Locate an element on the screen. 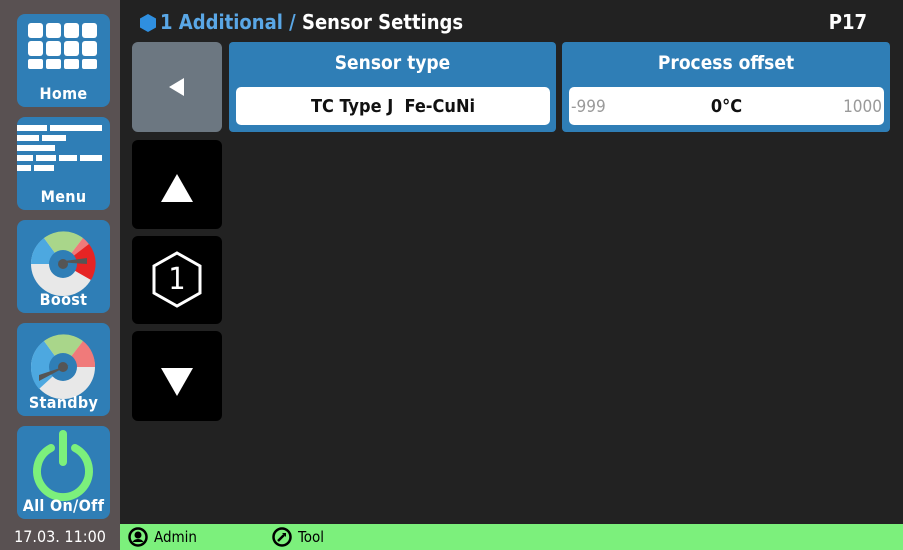 The image size is (903, 550). scroll-down-button is located at coordinates (177, 376).